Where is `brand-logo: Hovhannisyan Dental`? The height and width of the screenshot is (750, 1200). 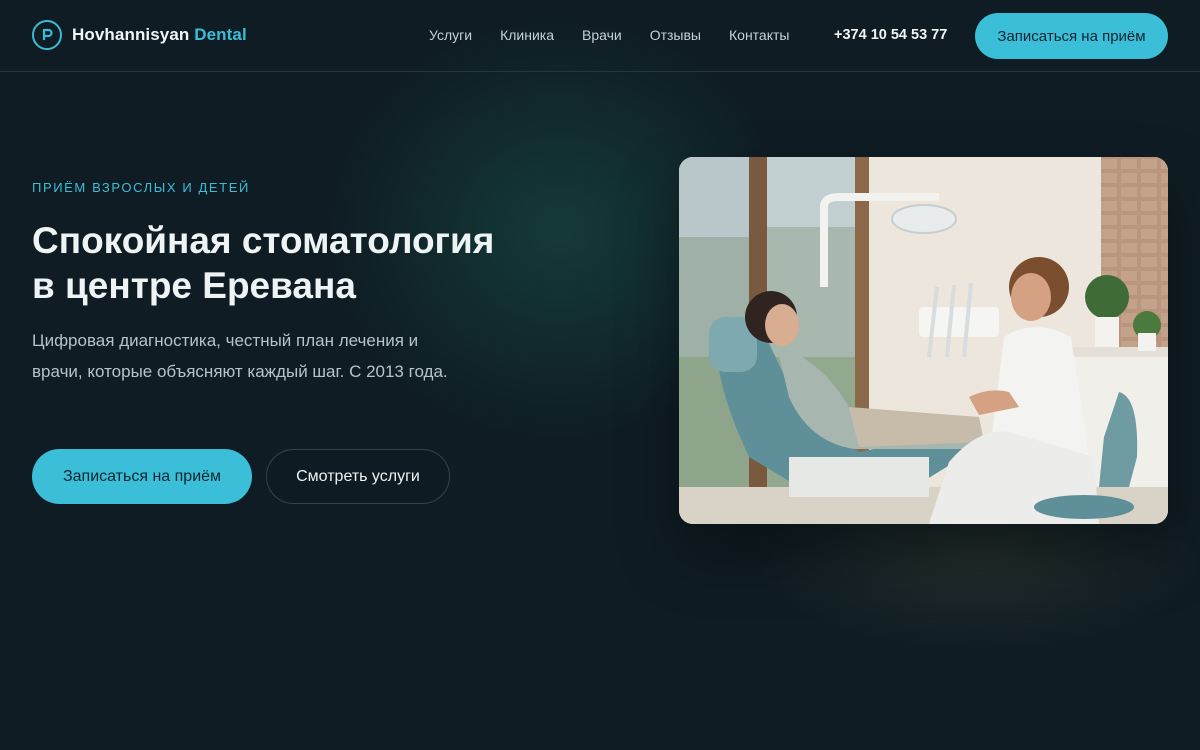
brand-logo: Hovhannisyan Dental is located at coordinates (139, 35).